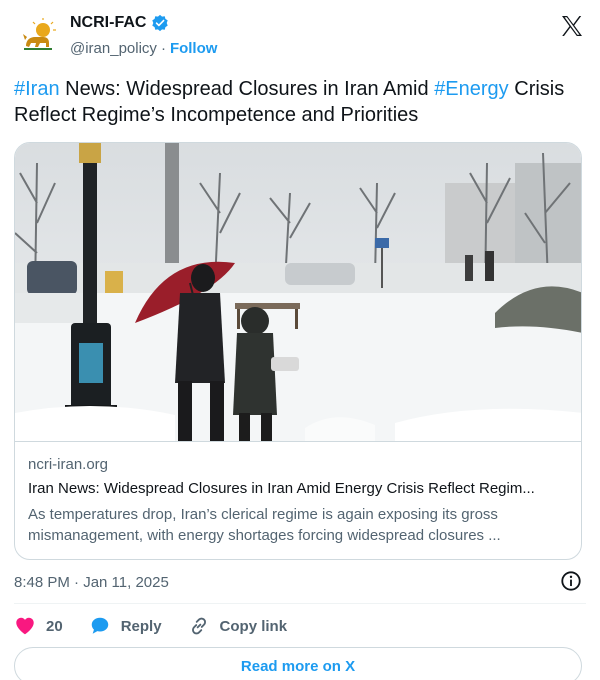 The height and width of the screenshot is (680, 600). I want to click on tweet-meta-row: 8:48 PM · Jan 11, 2025, so click(300, 582).